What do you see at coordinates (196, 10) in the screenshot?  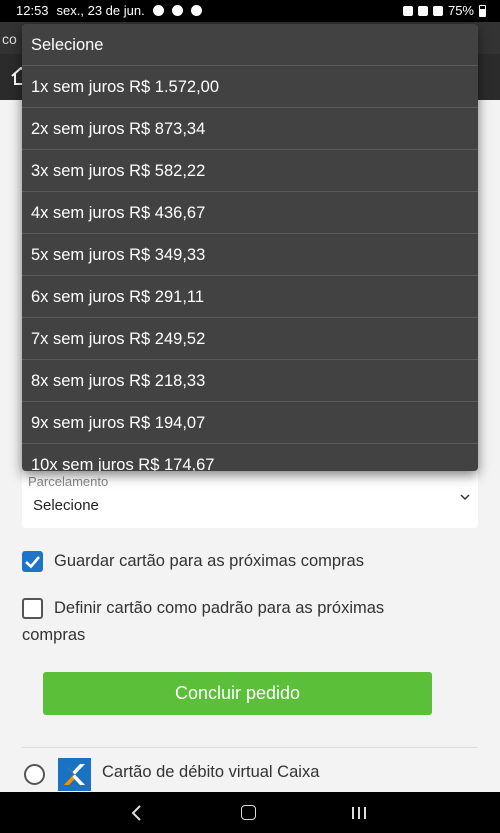 I see `shazam-icon` at bounding box center [196, 10].